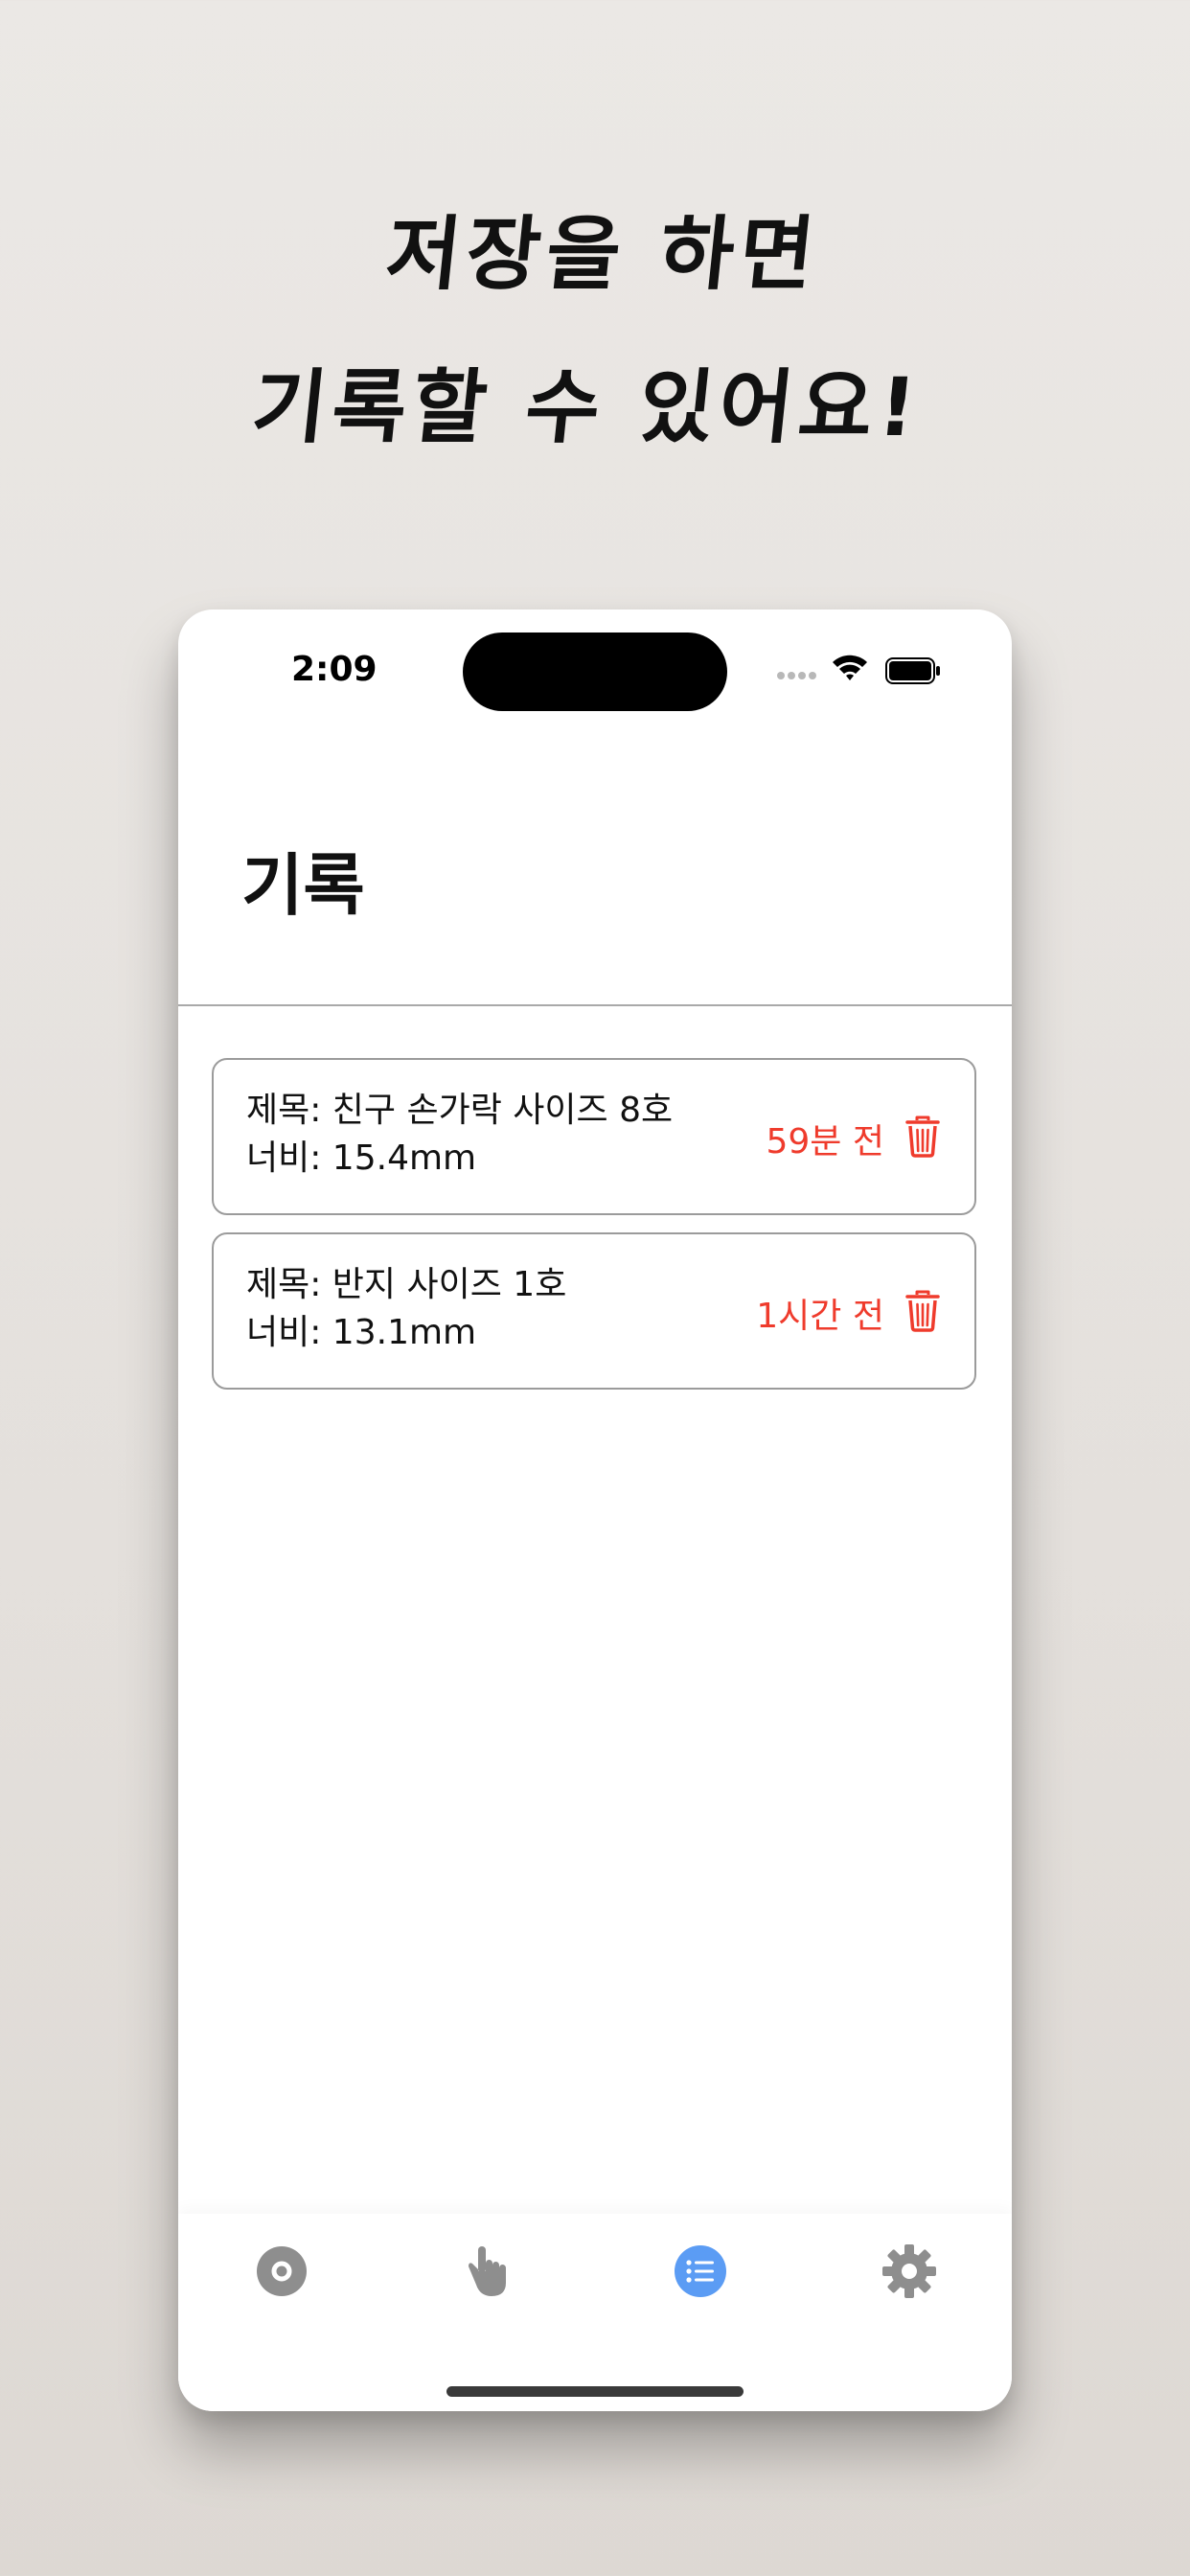  I want to click on home-indicator, so click(595, 2391).